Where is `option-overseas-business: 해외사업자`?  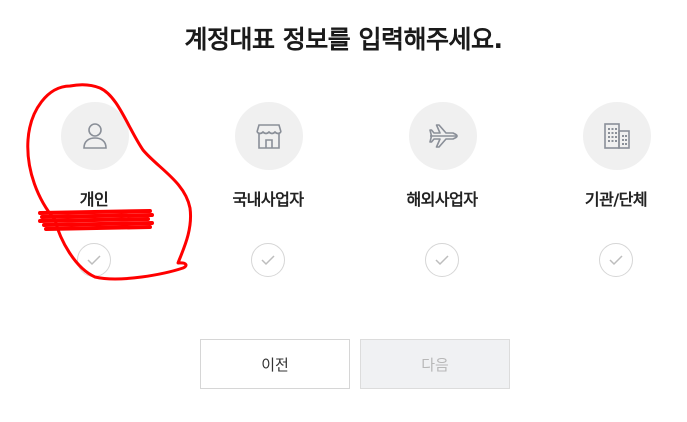
option-overseas-business: 해외사업자 is located at coordinates (442, 195).